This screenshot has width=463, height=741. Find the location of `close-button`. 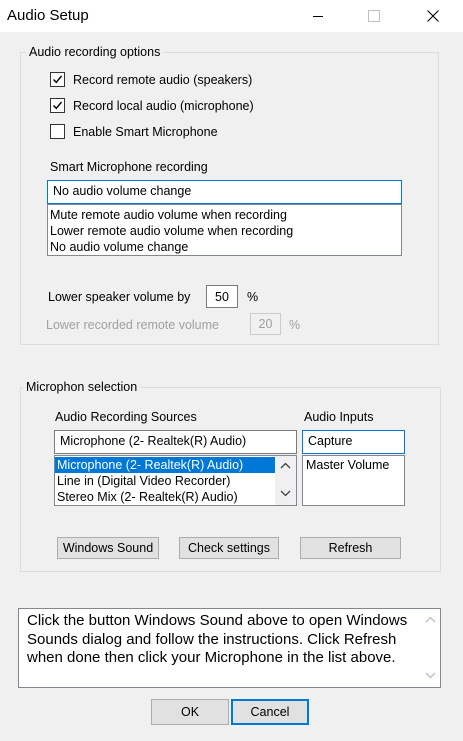

close-button is located at coordinates (433, 16).